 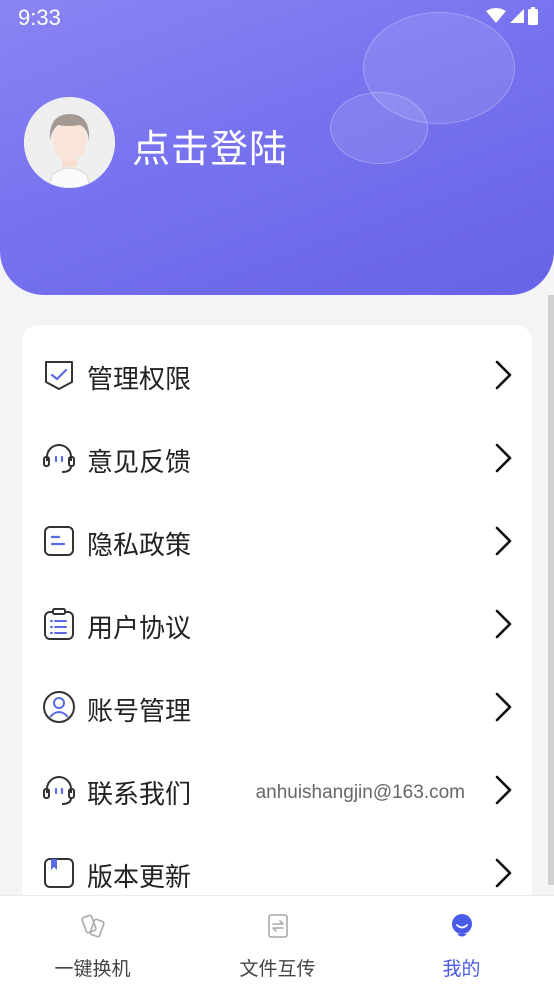 I want to click on tab-label: 我的, so click(x=461, y=969).